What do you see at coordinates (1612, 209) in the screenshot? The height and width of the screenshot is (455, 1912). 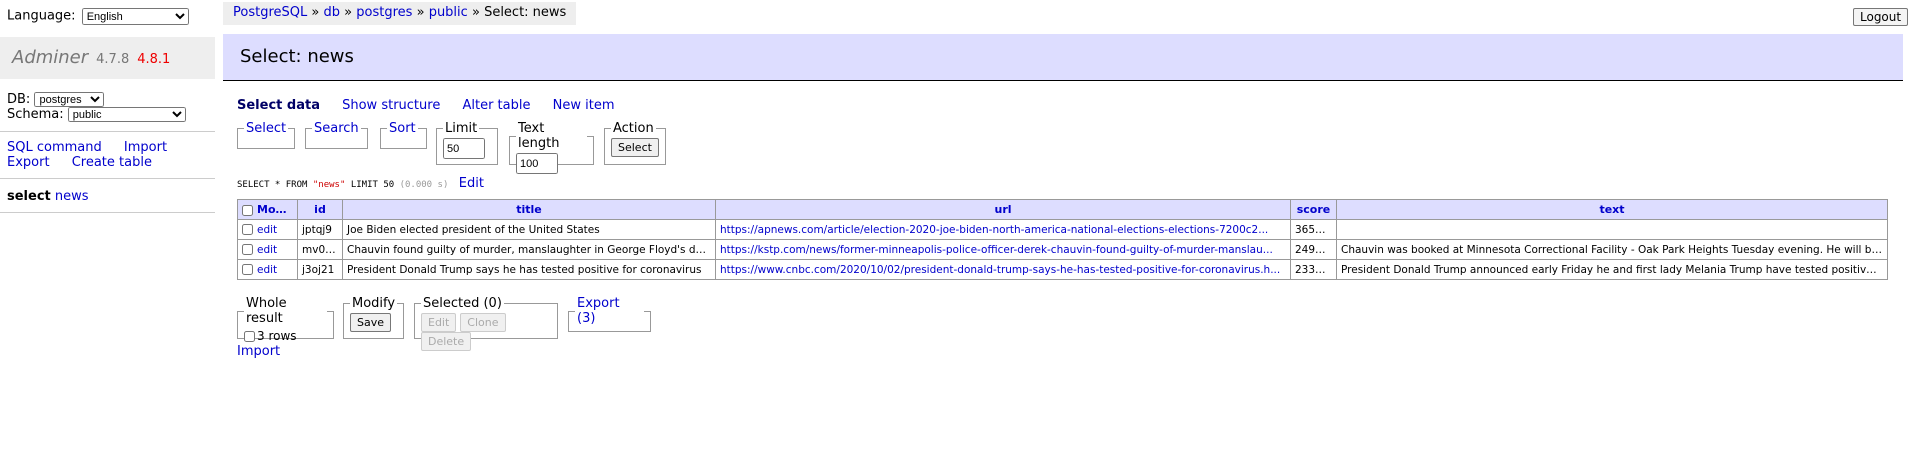 I see `column-header-text: text` at bounding box center [1612, 209].